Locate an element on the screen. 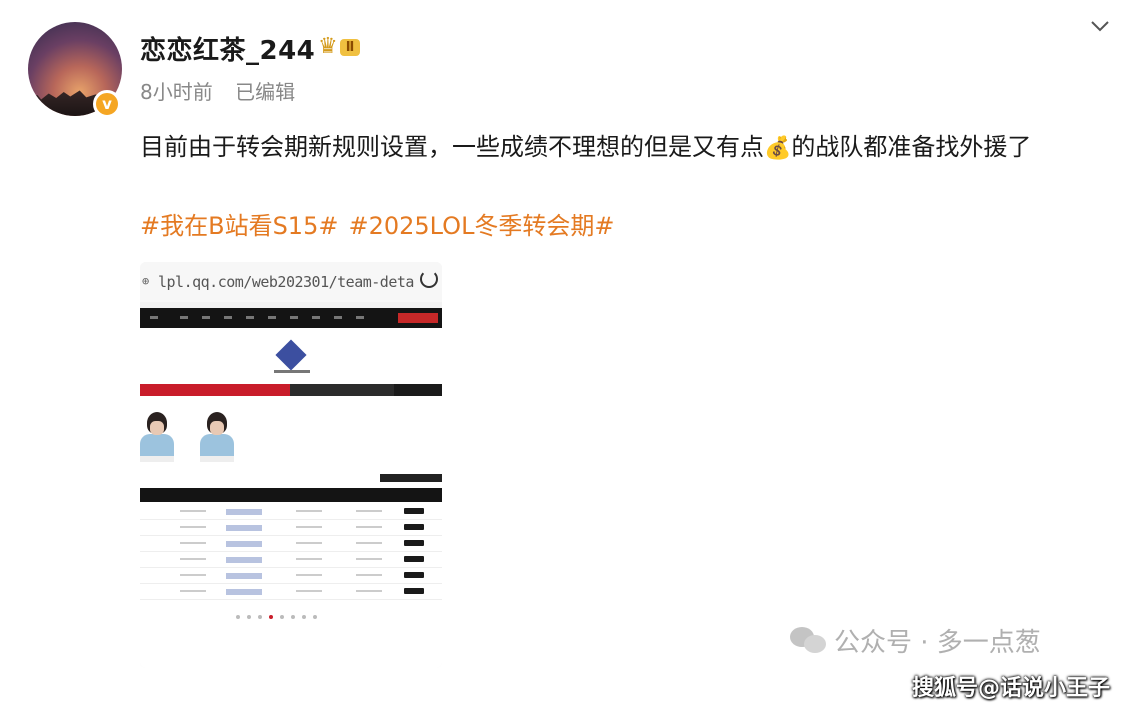 The image size is (1138, 706). user-level-badge: ♛ Ⅱ is located at coordinates (339, 47).